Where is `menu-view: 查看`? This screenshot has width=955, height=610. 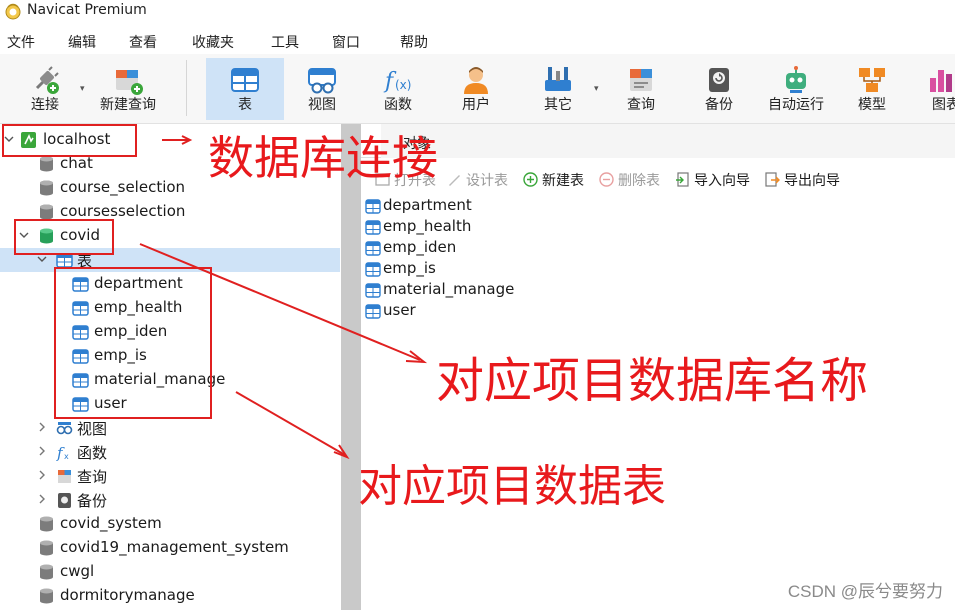 menu-view: 查看 is located at coordinates (143, 42).